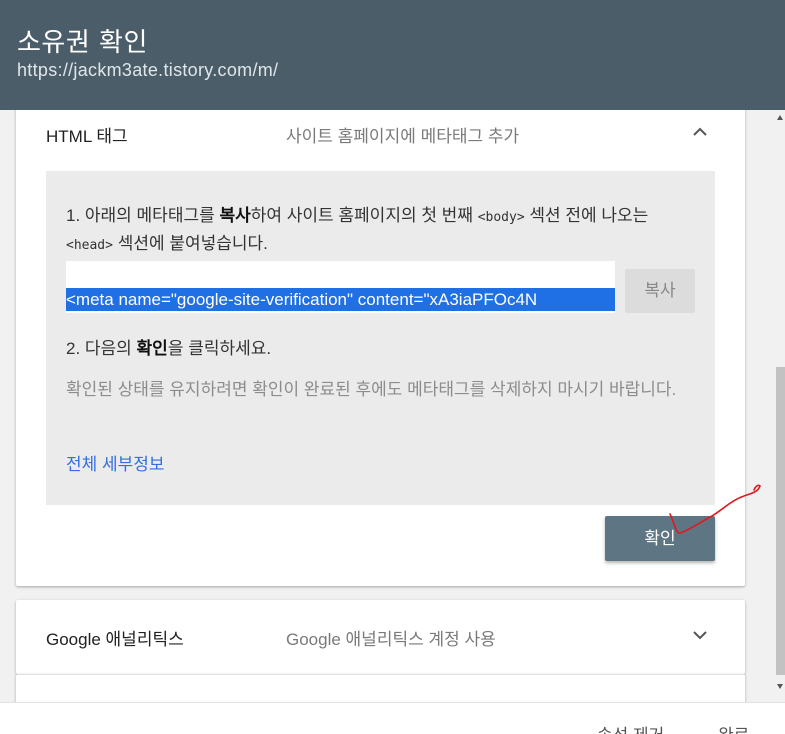 The image size is (785, 734). I want to click on remove-property-button: 속성 제거, so click(630, 727).